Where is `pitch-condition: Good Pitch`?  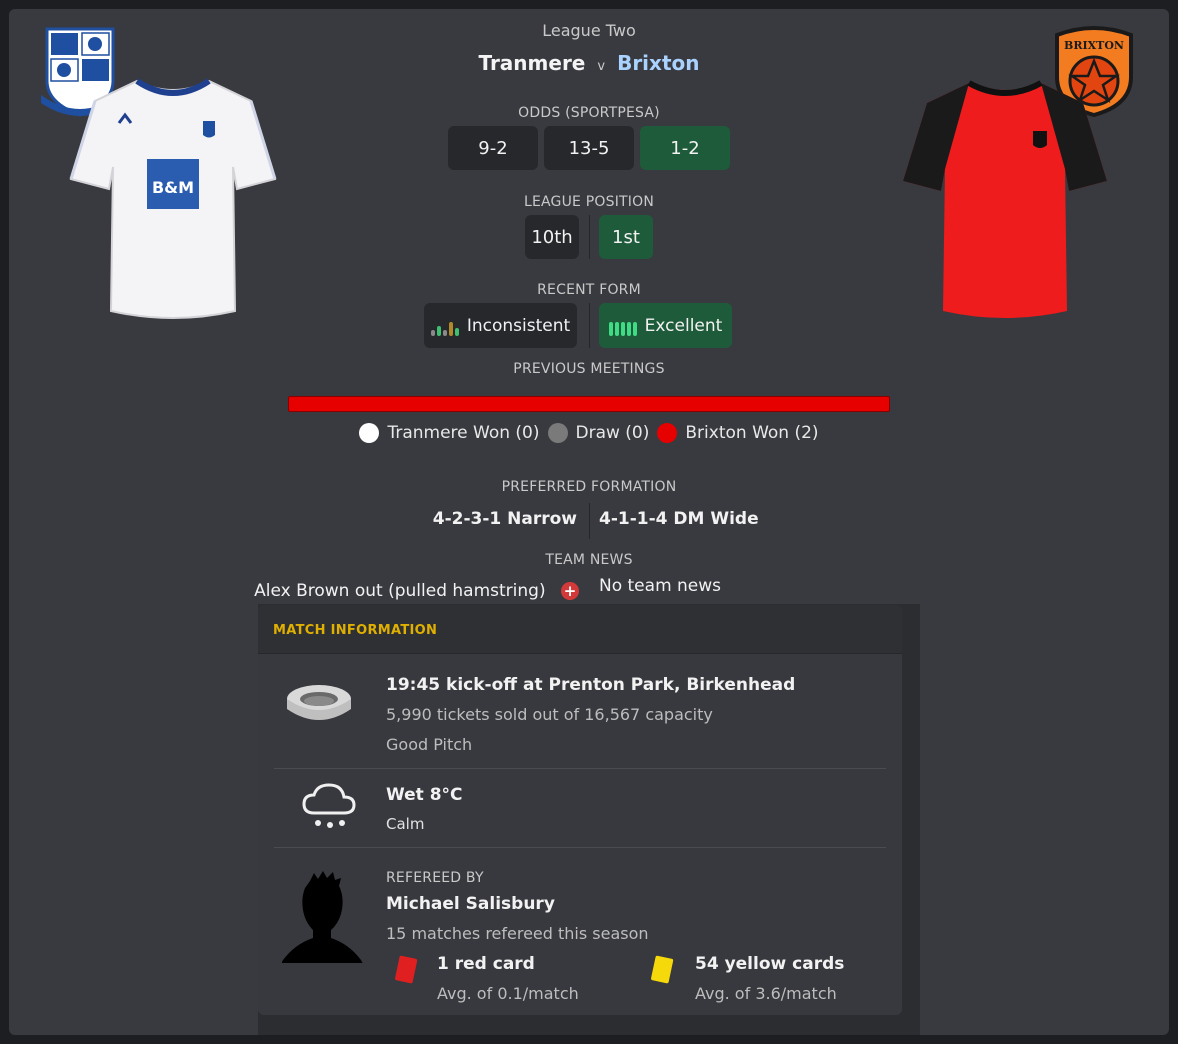 pitch-condition: Good Pitch is located at coordinates (429, 744).